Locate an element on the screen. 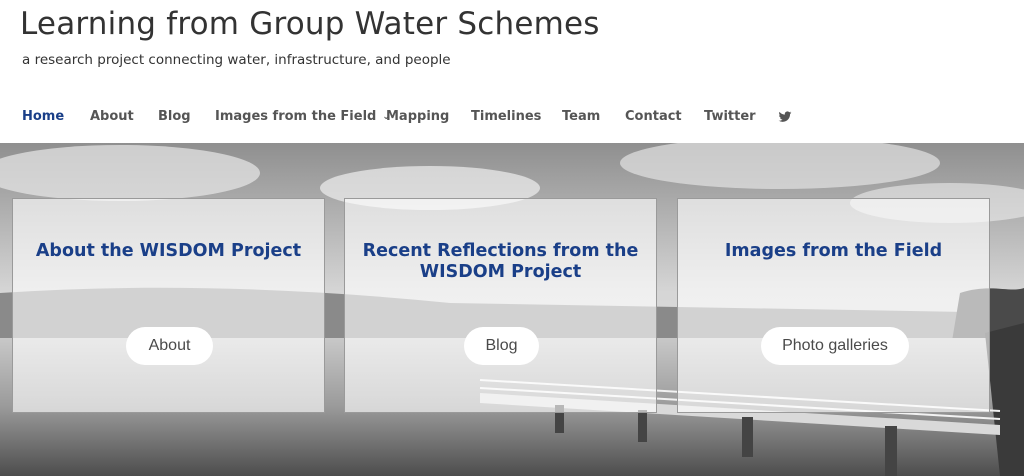 This screenshot has height=476, width=1024. nav-item-blog: Blog is located at coordinates (174, 116).